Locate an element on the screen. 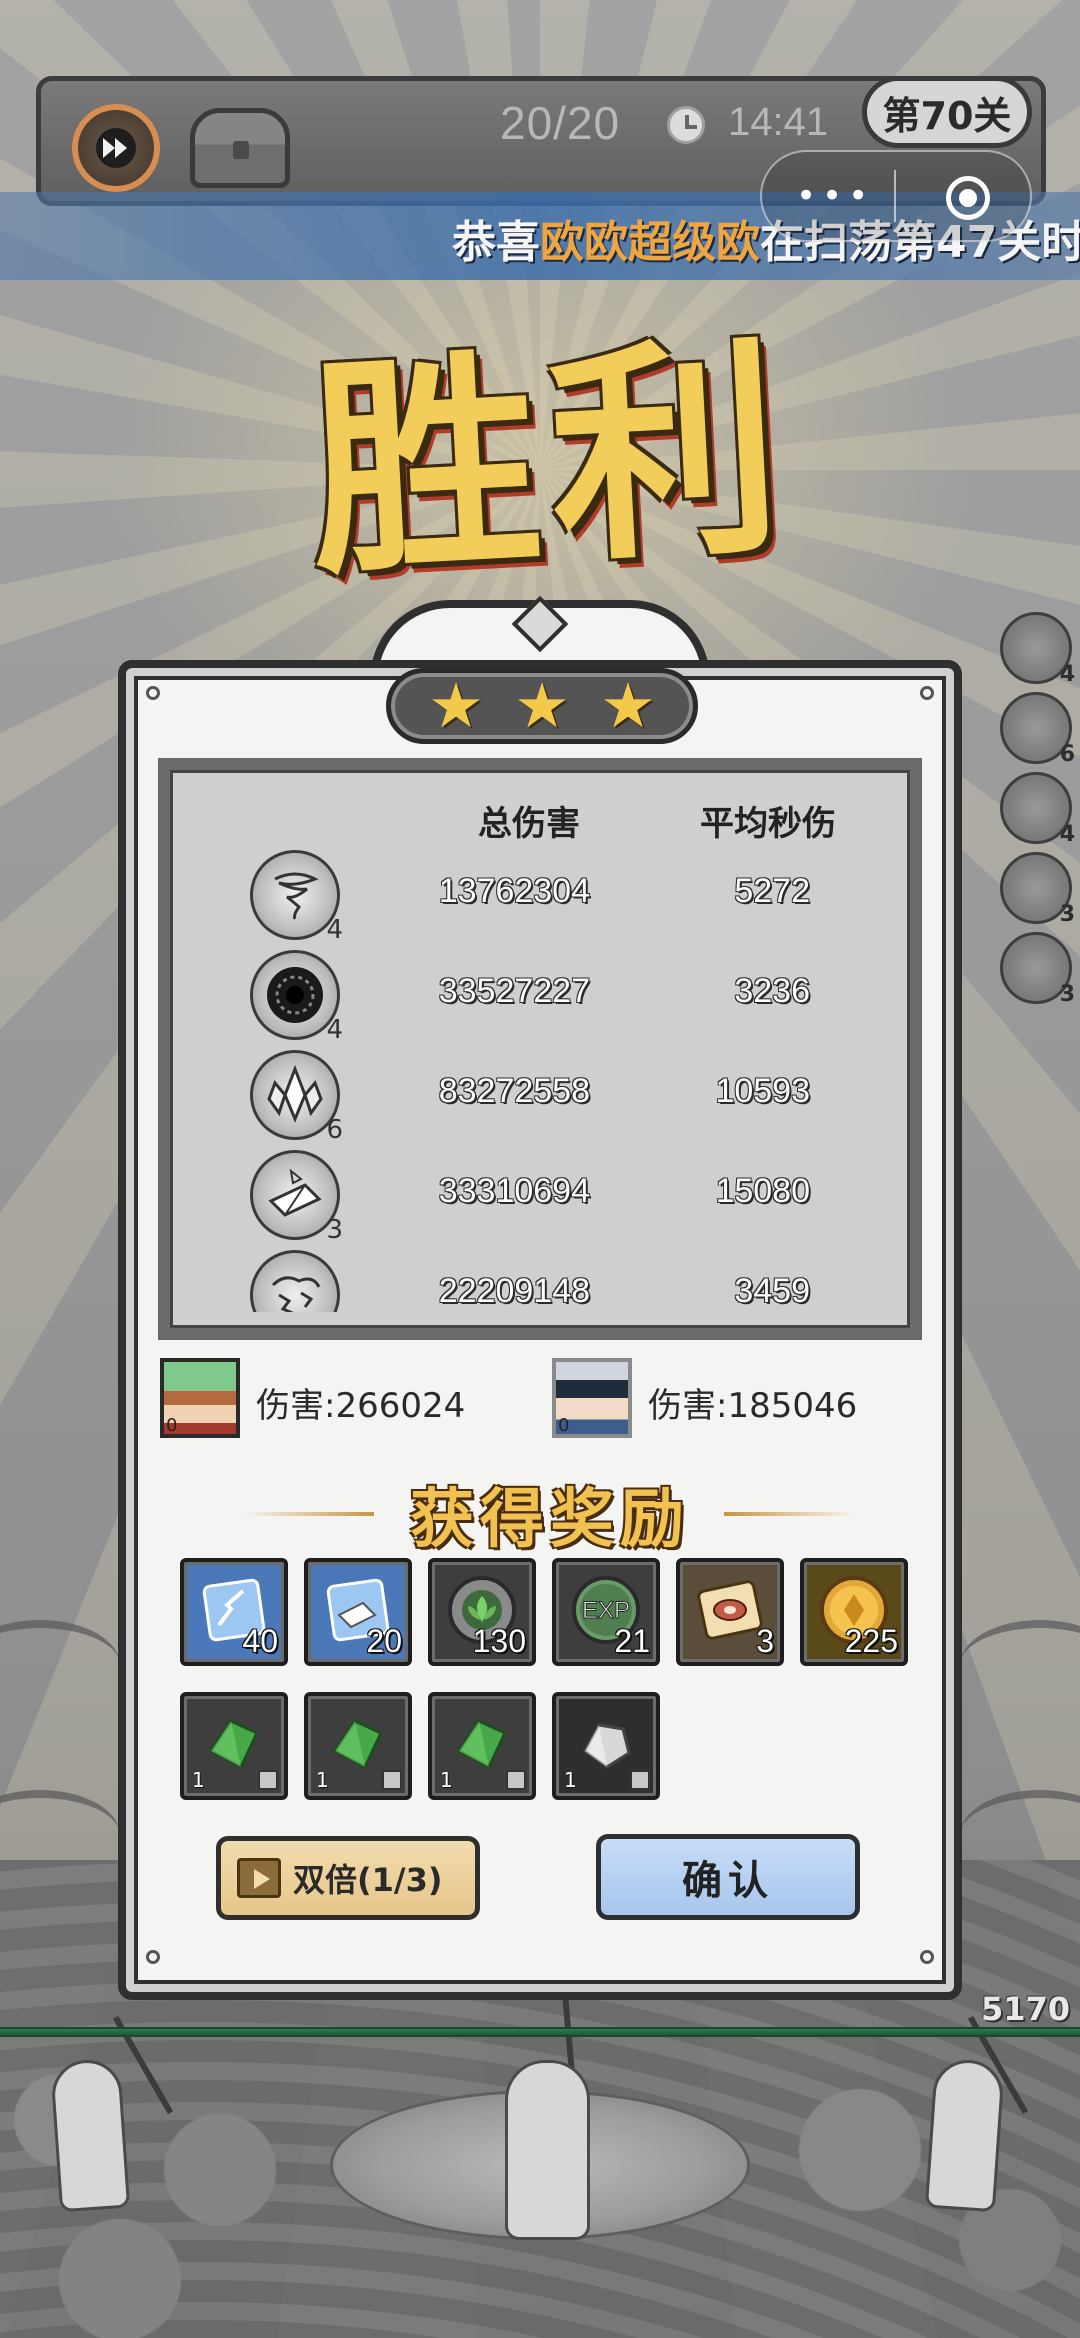  column-header-avg: 平均秒伤 is located at coordinates (768, 824).